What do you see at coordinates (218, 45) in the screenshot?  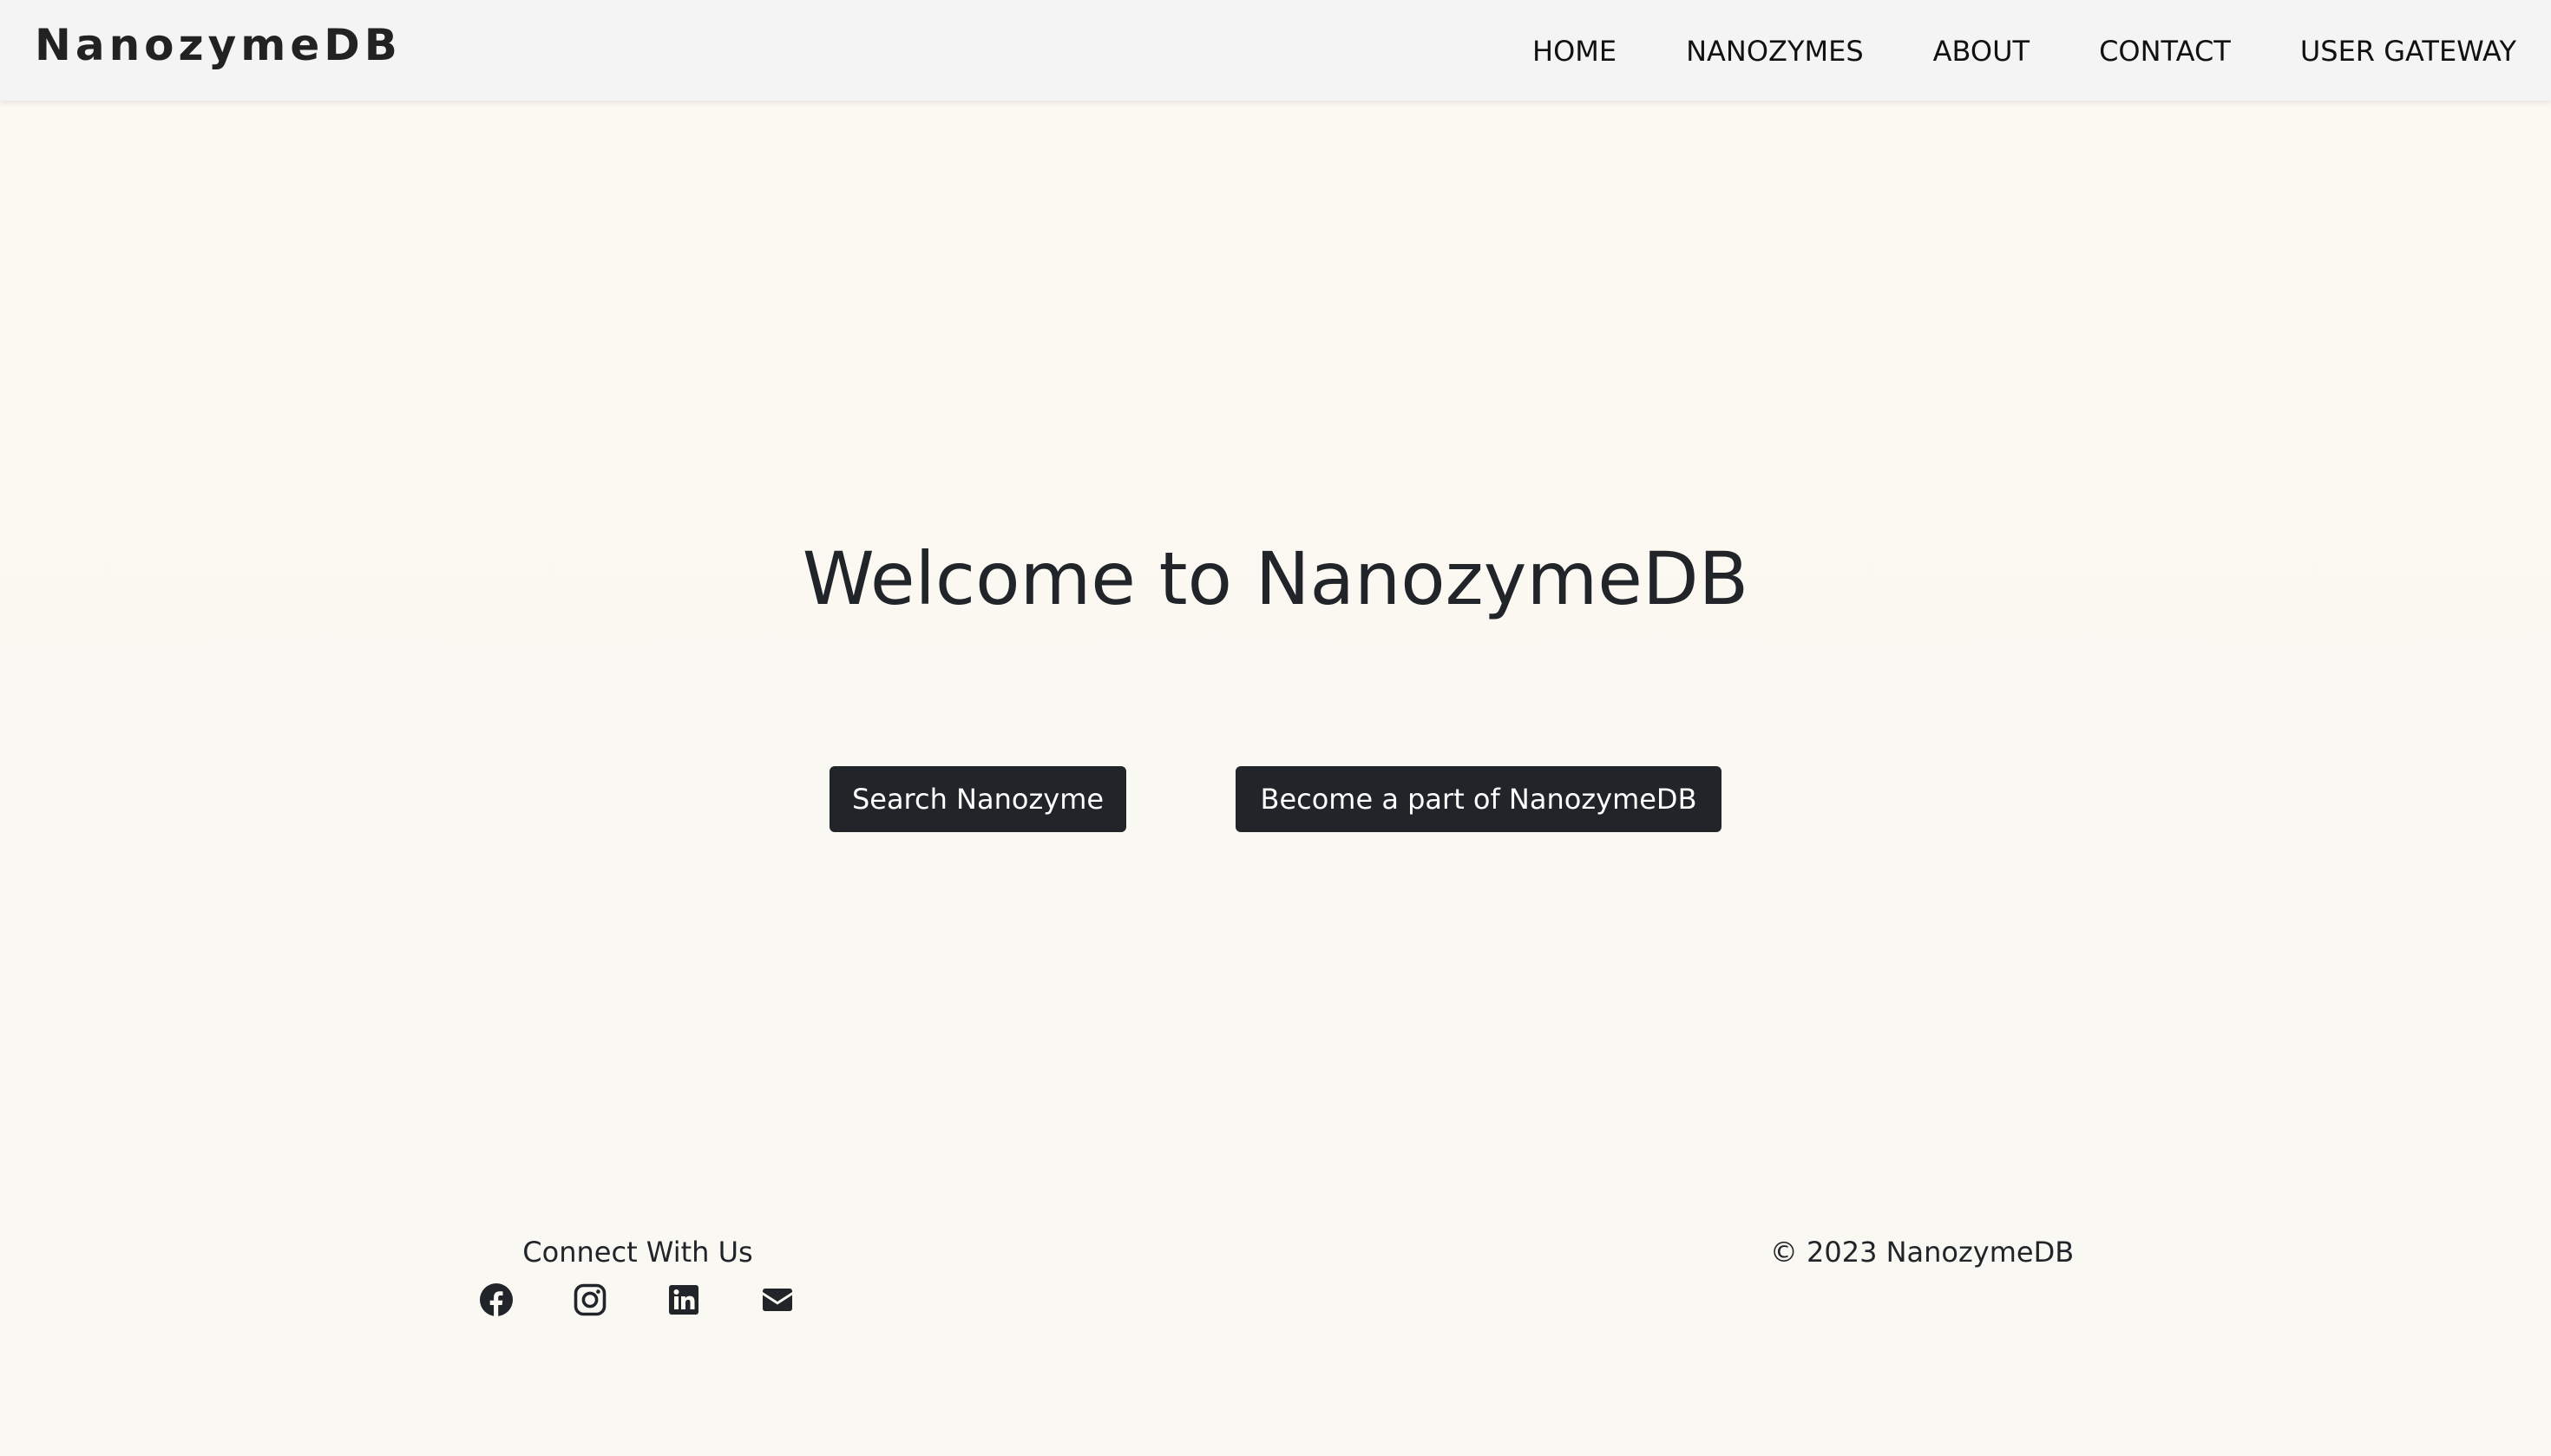 I see `brand-logo: NanozymeDB` at bounding box center [218, 45].